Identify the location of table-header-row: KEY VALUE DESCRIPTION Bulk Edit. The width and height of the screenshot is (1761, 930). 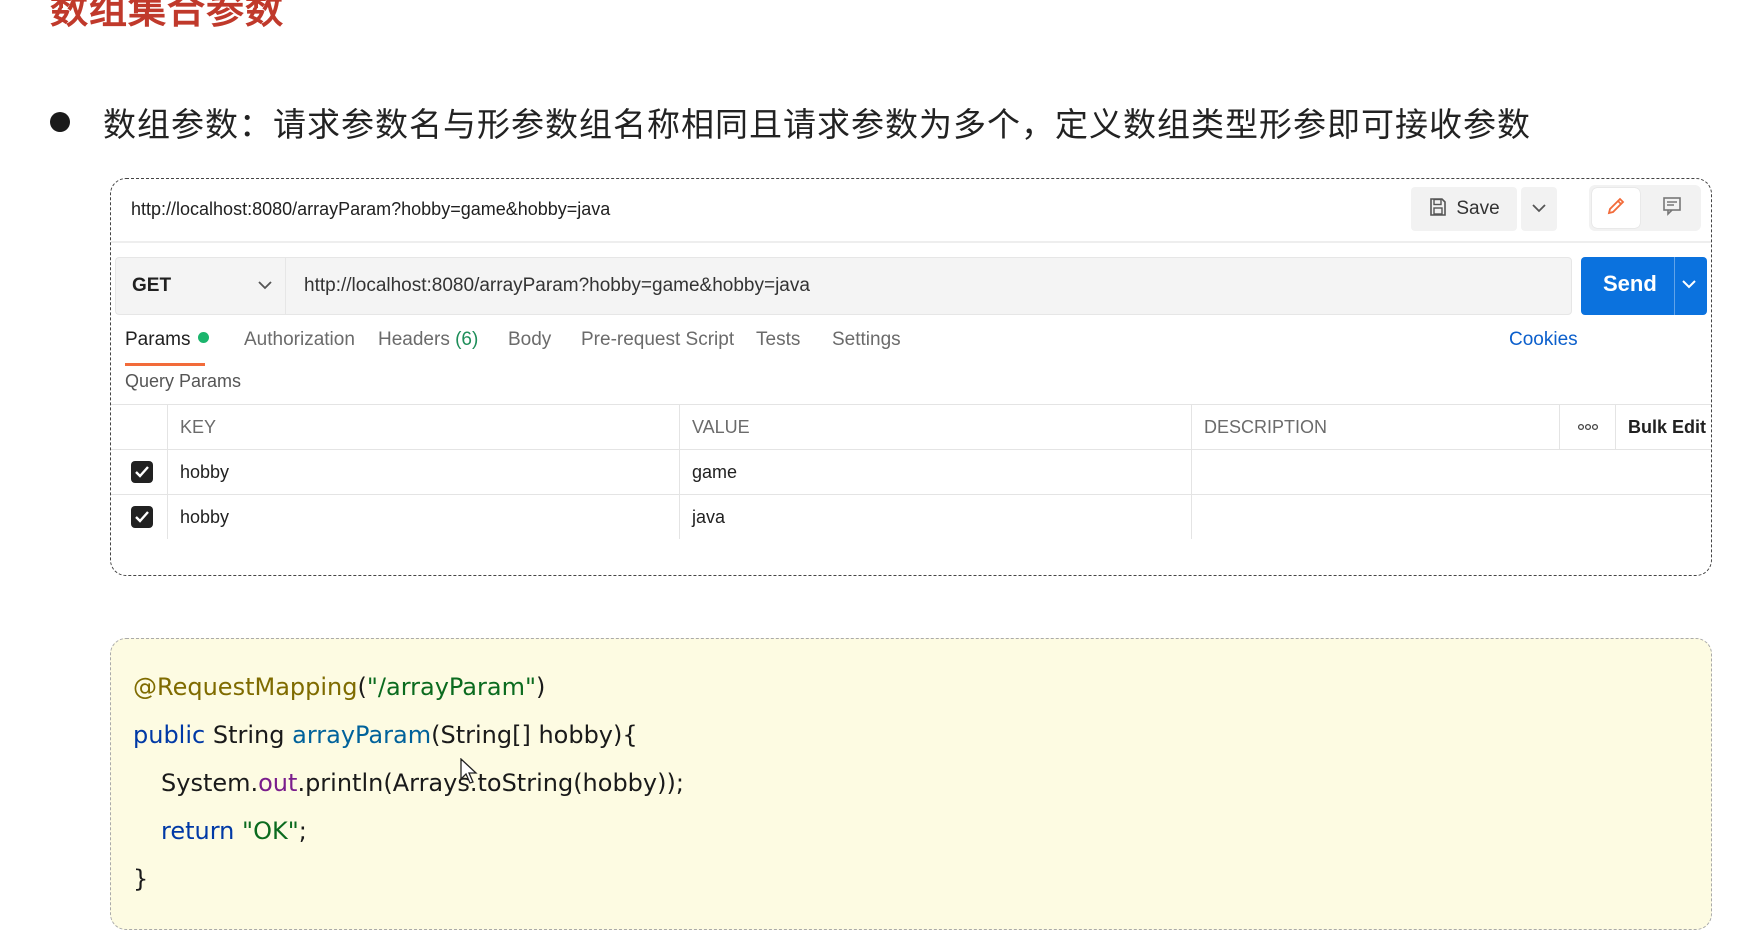
(911, 426).